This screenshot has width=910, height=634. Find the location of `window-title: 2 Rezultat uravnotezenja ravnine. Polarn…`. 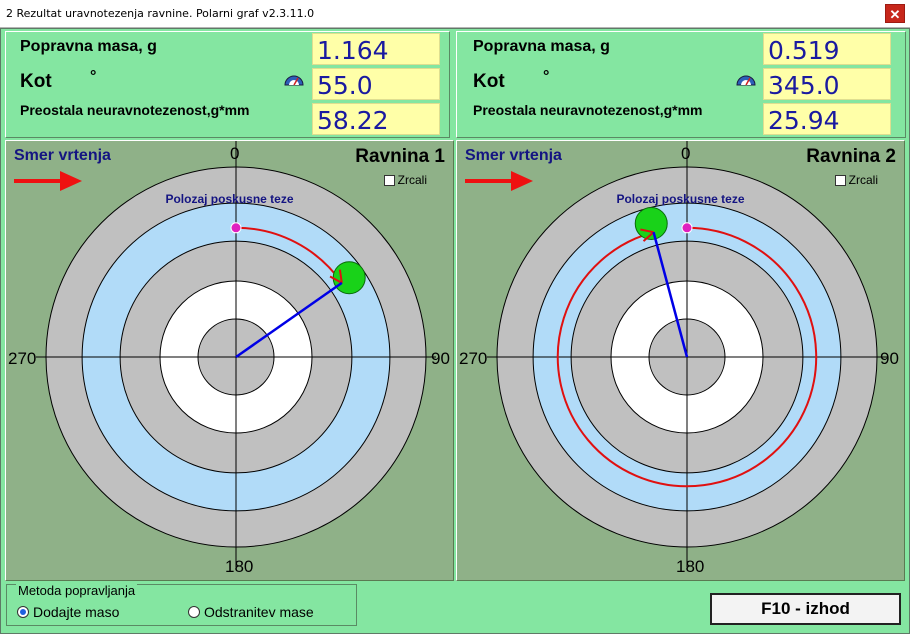

window-title: 2 Rezultat uravnotezenja ravnine. Polarn… is located at coordinates (160, 13).